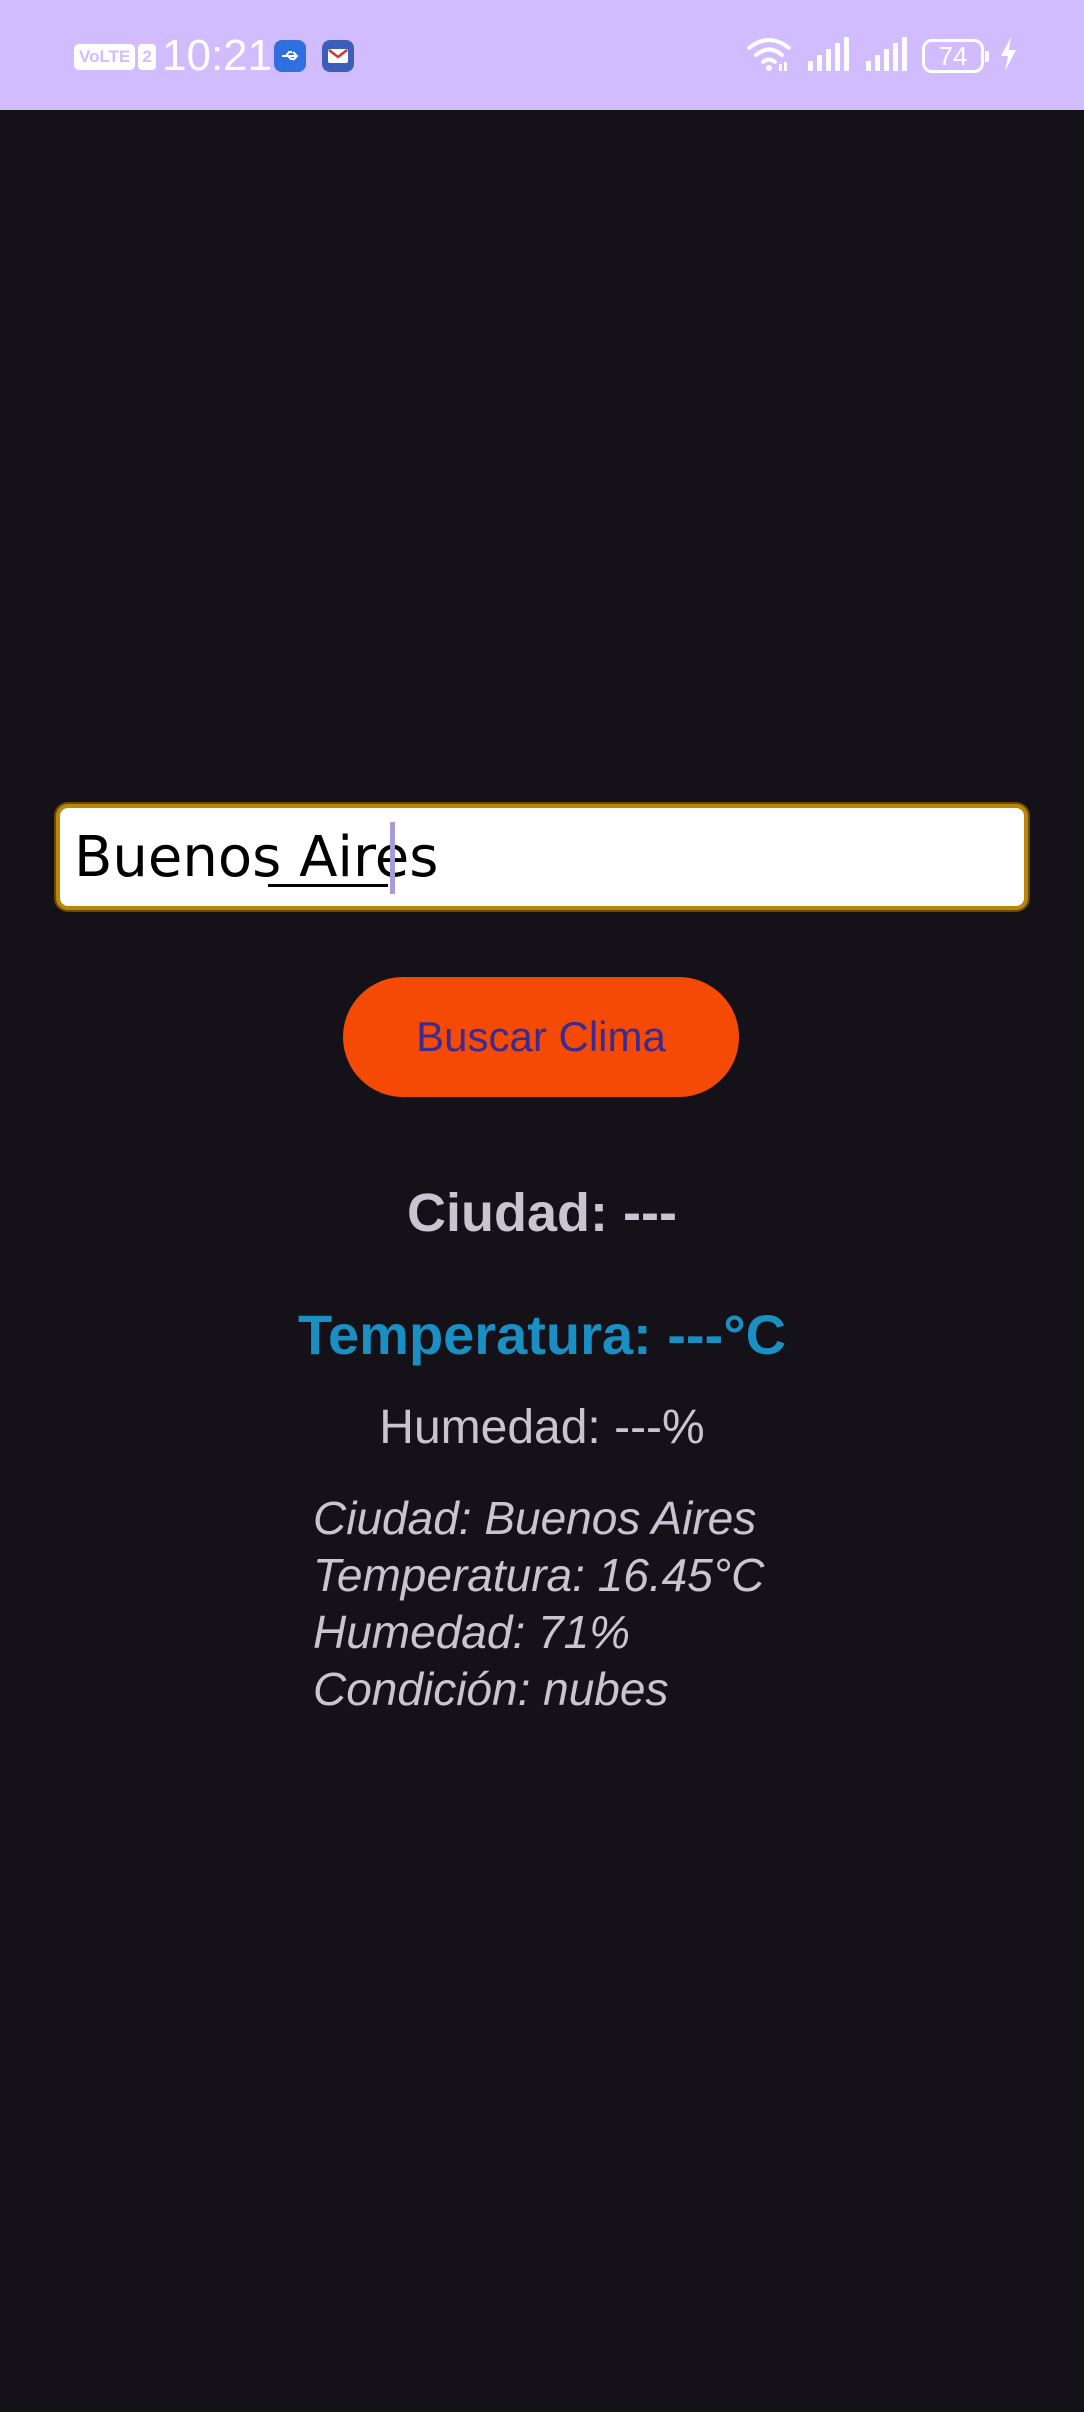 The width and height of the screenshot is (1084, 2412). What do you see at coordinates (328, 885) in the screenshot?
I see `spellcheck-underline` at bounding box center [328, 885].